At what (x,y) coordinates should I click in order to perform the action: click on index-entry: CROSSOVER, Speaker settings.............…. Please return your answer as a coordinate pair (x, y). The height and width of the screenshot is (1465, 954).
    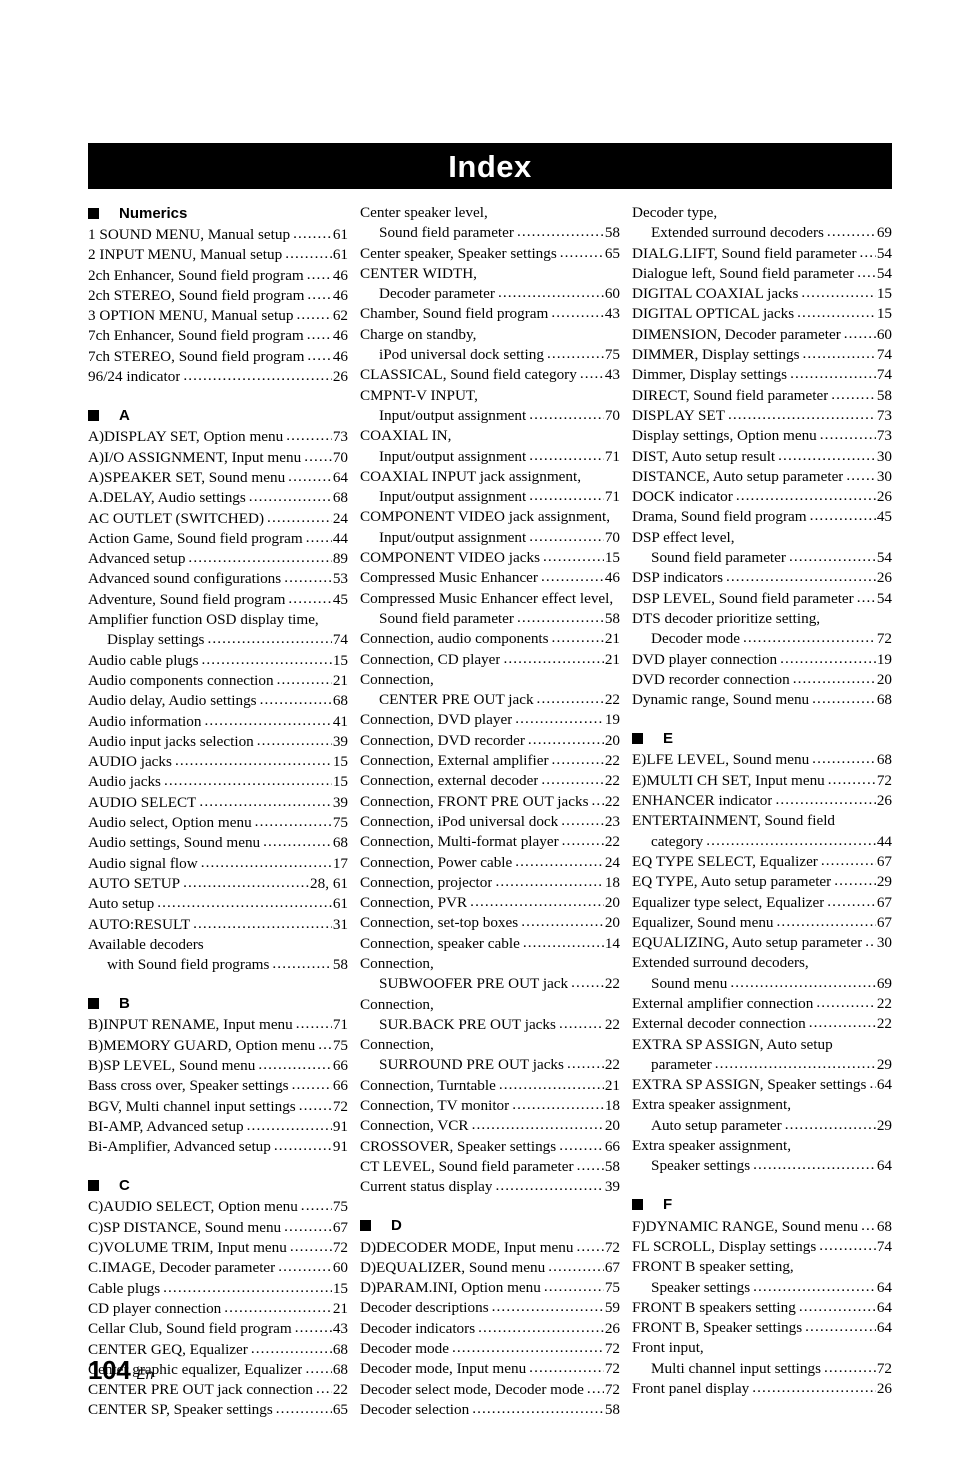
    Looking at the image, I should click on (490, 1147).